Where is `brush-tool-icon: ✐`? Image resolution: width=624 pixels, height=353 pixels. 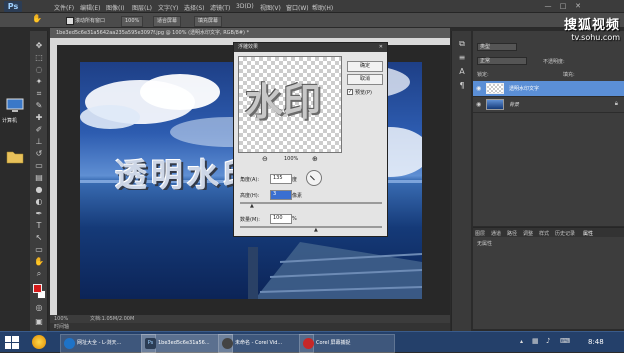
brush-tool-icon: ✐ is located at coordinates (39, 130).